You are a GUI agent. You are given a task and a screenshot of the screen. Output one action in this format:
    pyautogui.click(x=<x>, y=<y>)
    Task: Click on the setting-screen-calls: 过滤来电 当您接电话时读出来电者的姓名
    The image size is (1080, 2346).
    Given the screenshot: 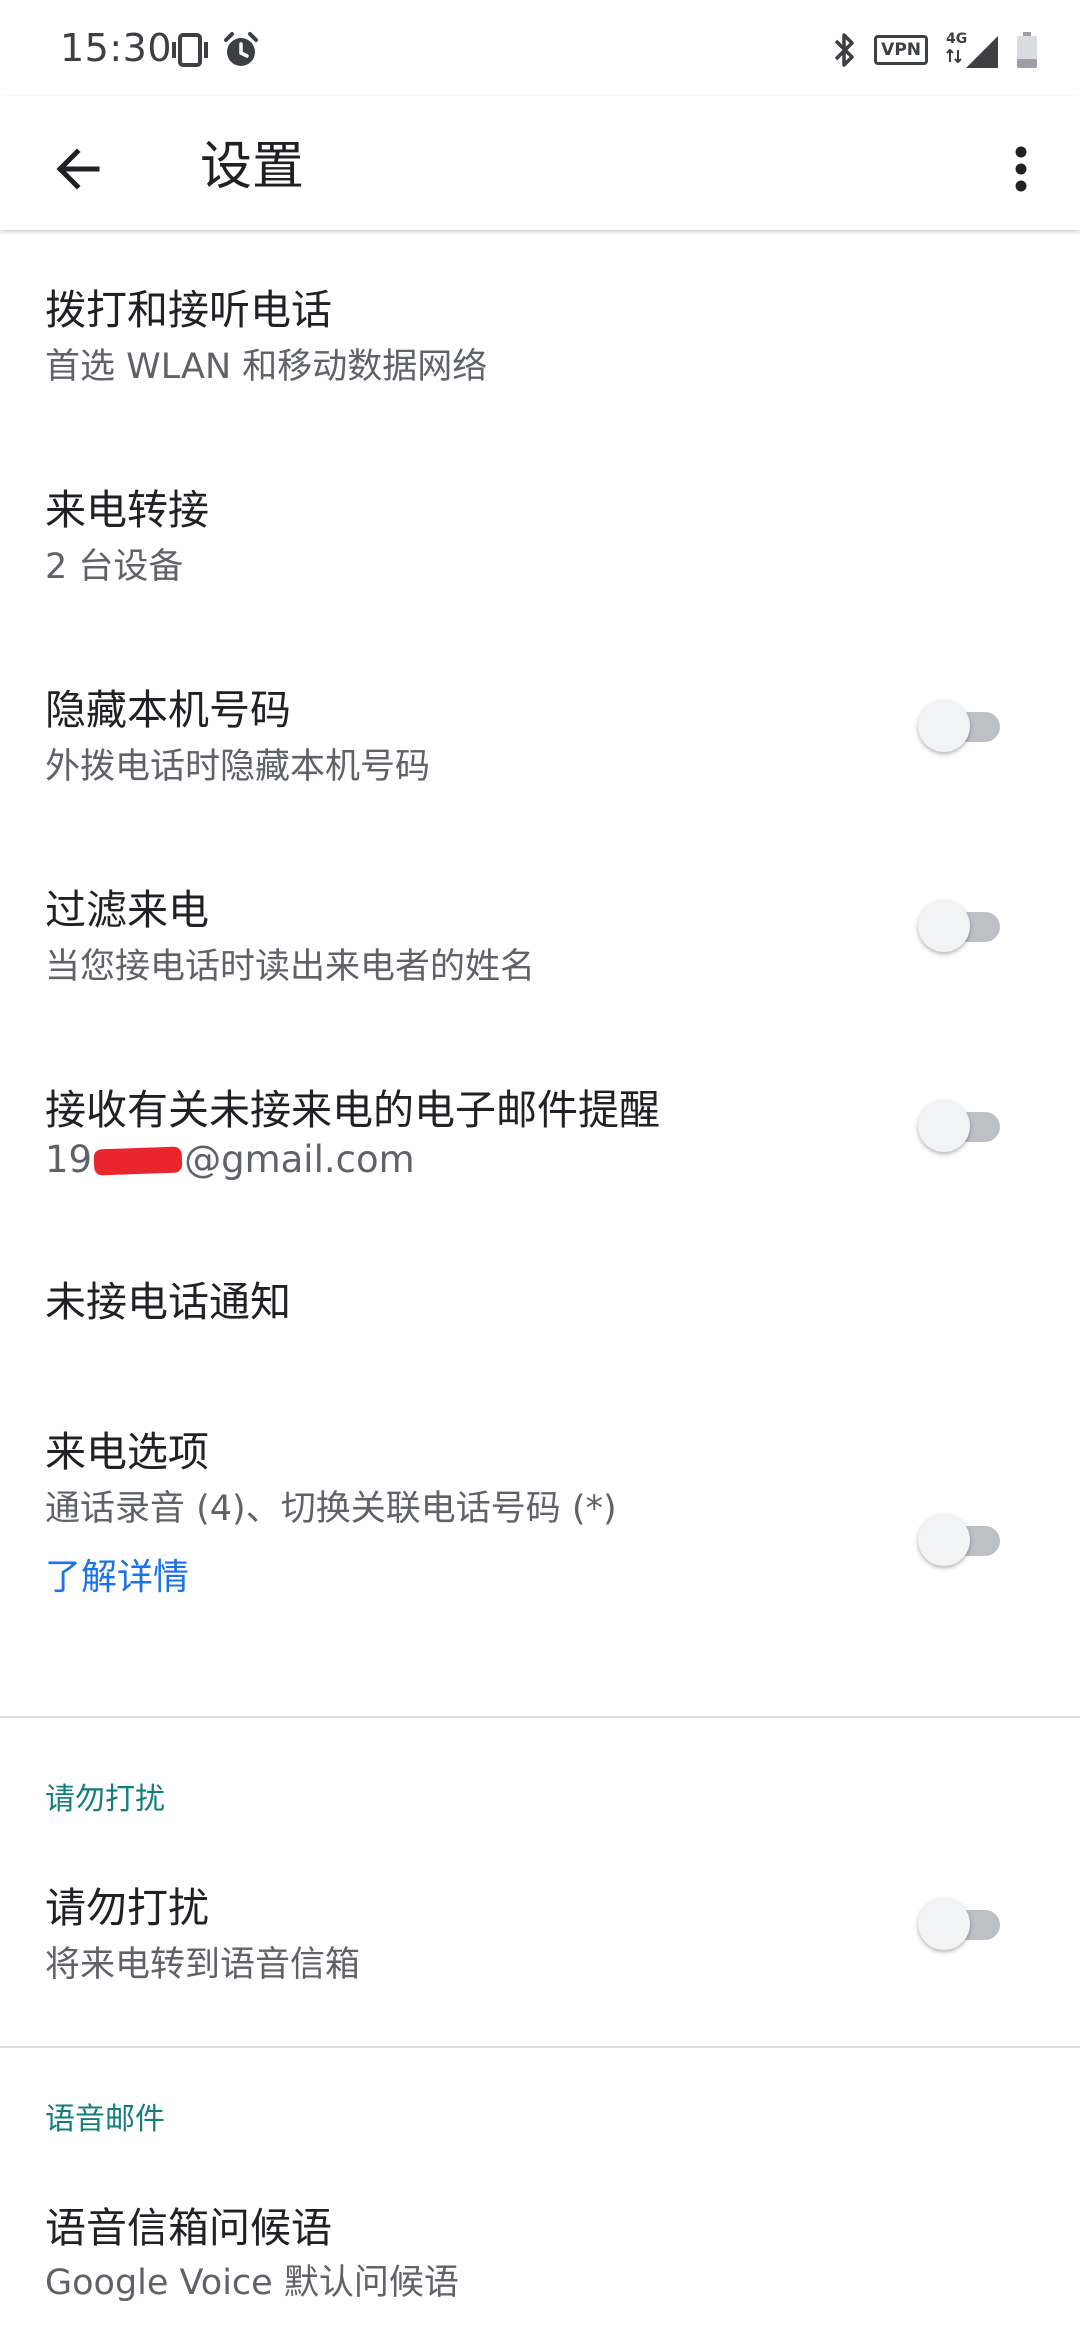 What is the action you would take?
    pyautogui.click(x=540, y=930)
    